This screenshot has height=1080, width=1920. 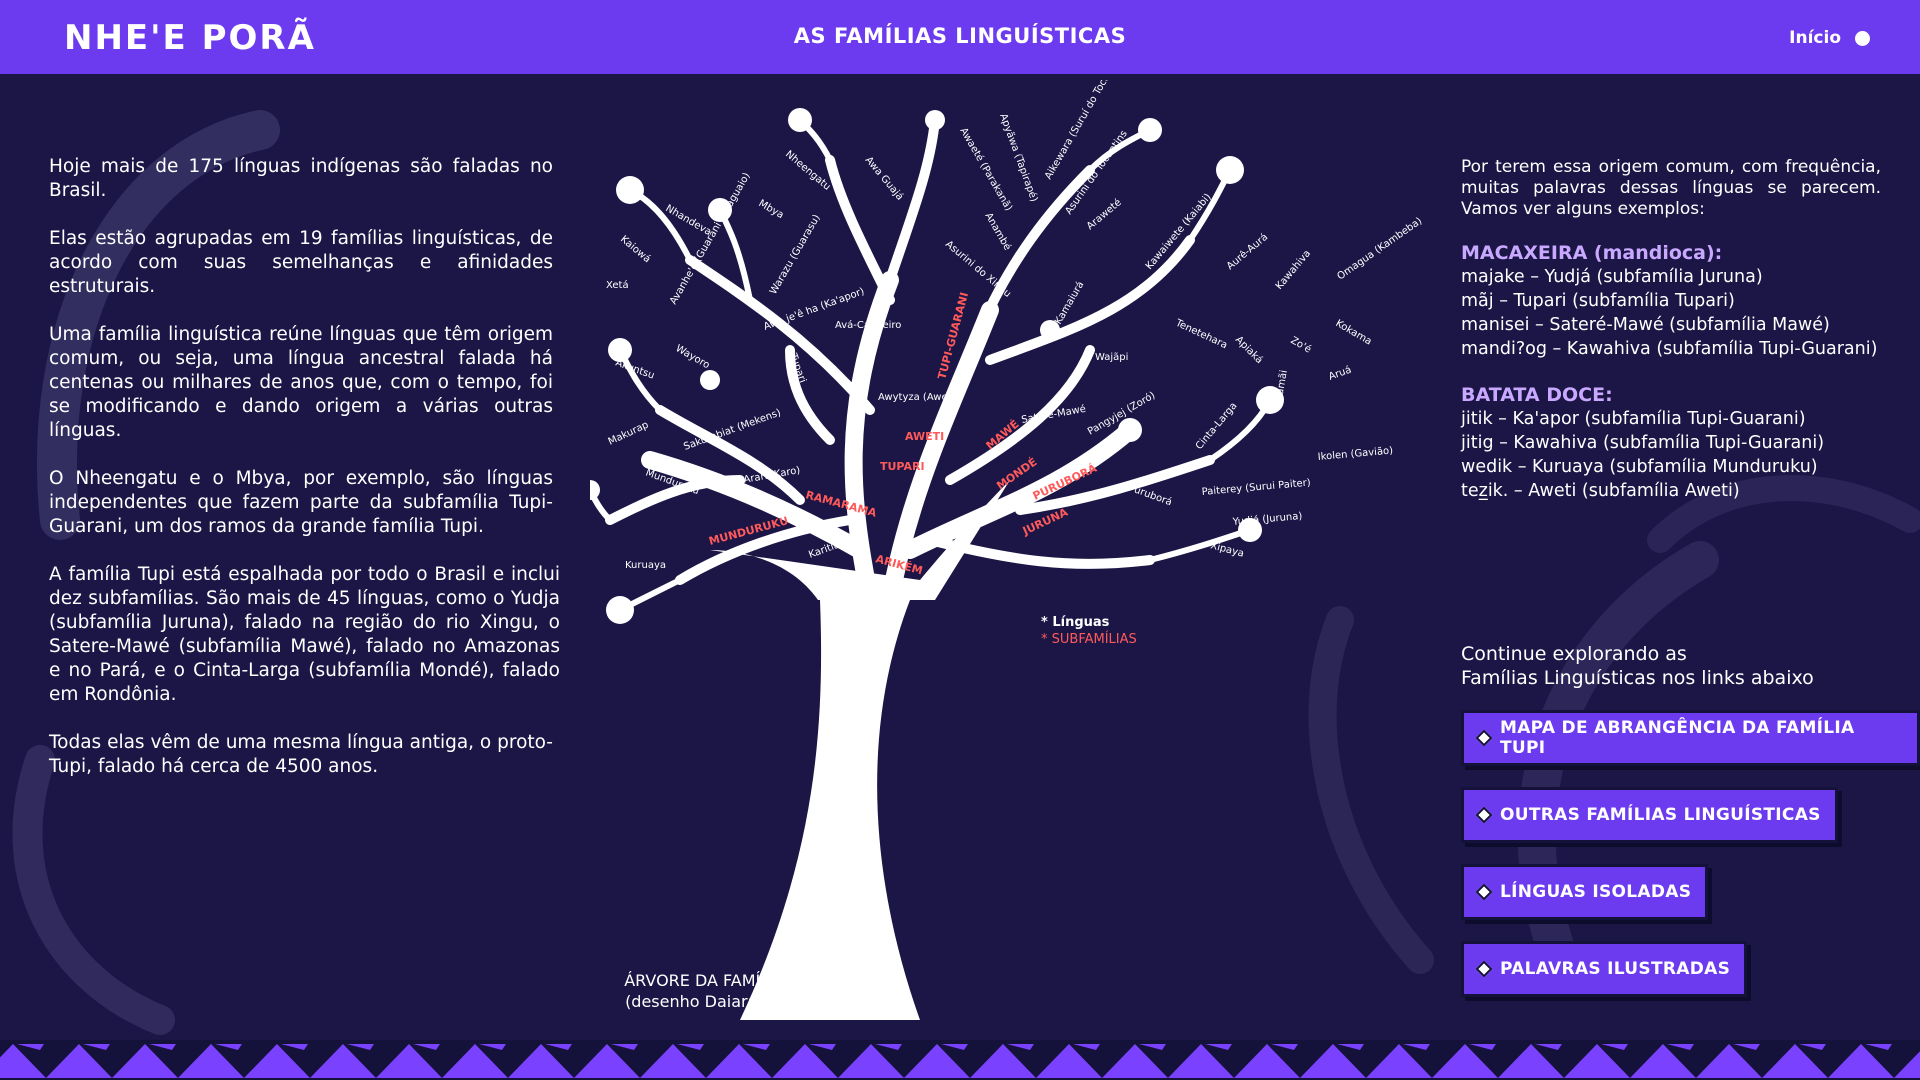 I want to click on language-label: Ikolen (Gavião), so click(x=1355, y=454).